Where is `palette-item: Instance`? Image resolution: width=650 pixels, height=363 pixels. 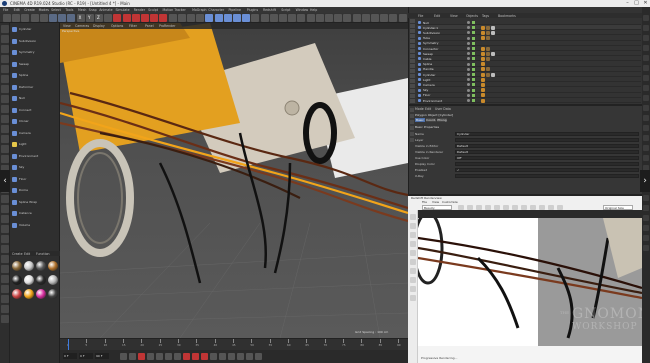 palette-item: Instance is located at coordinates (35, 213).